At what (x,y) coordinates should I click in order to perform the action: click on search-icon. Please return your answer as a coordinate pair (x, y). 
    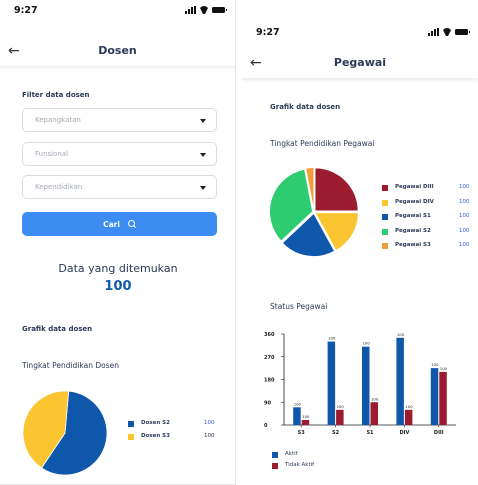
    Looking at the image, I should click on (131, 224).